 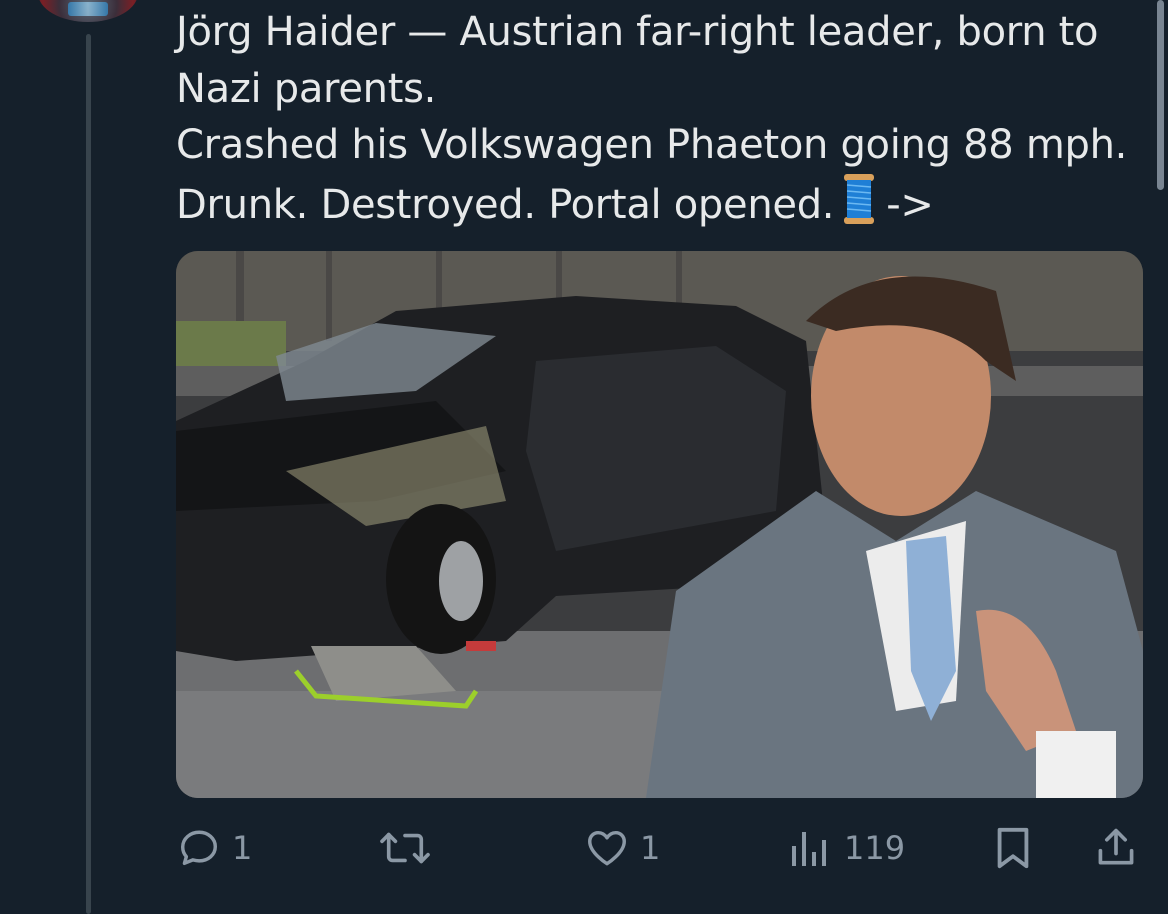 I want to click on bookmark-icon, so click(x=1013, y=848).